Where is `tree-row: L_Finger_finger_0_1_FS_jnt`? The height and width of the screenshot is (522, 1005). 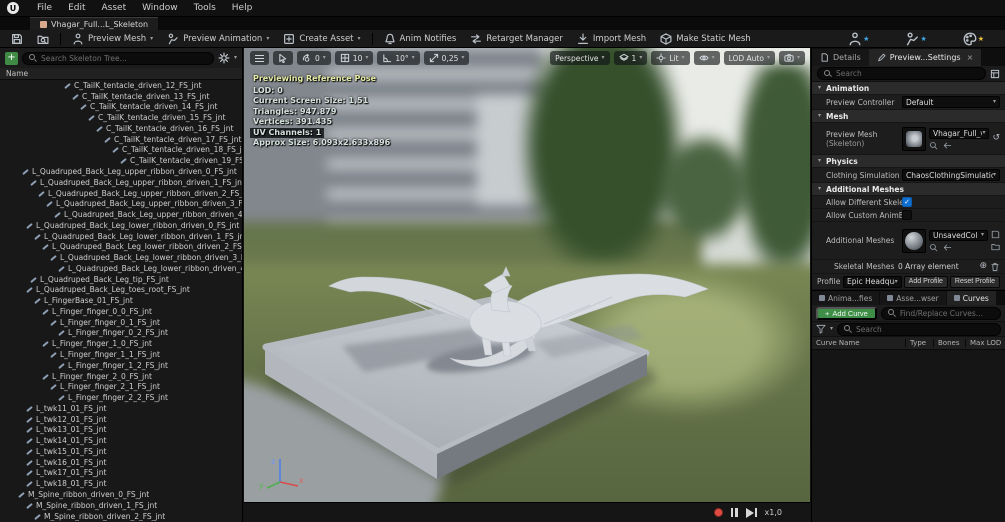 tree-row: L_Finger_finger_0_1_FS_jnt is located at coordinates (121, 322).